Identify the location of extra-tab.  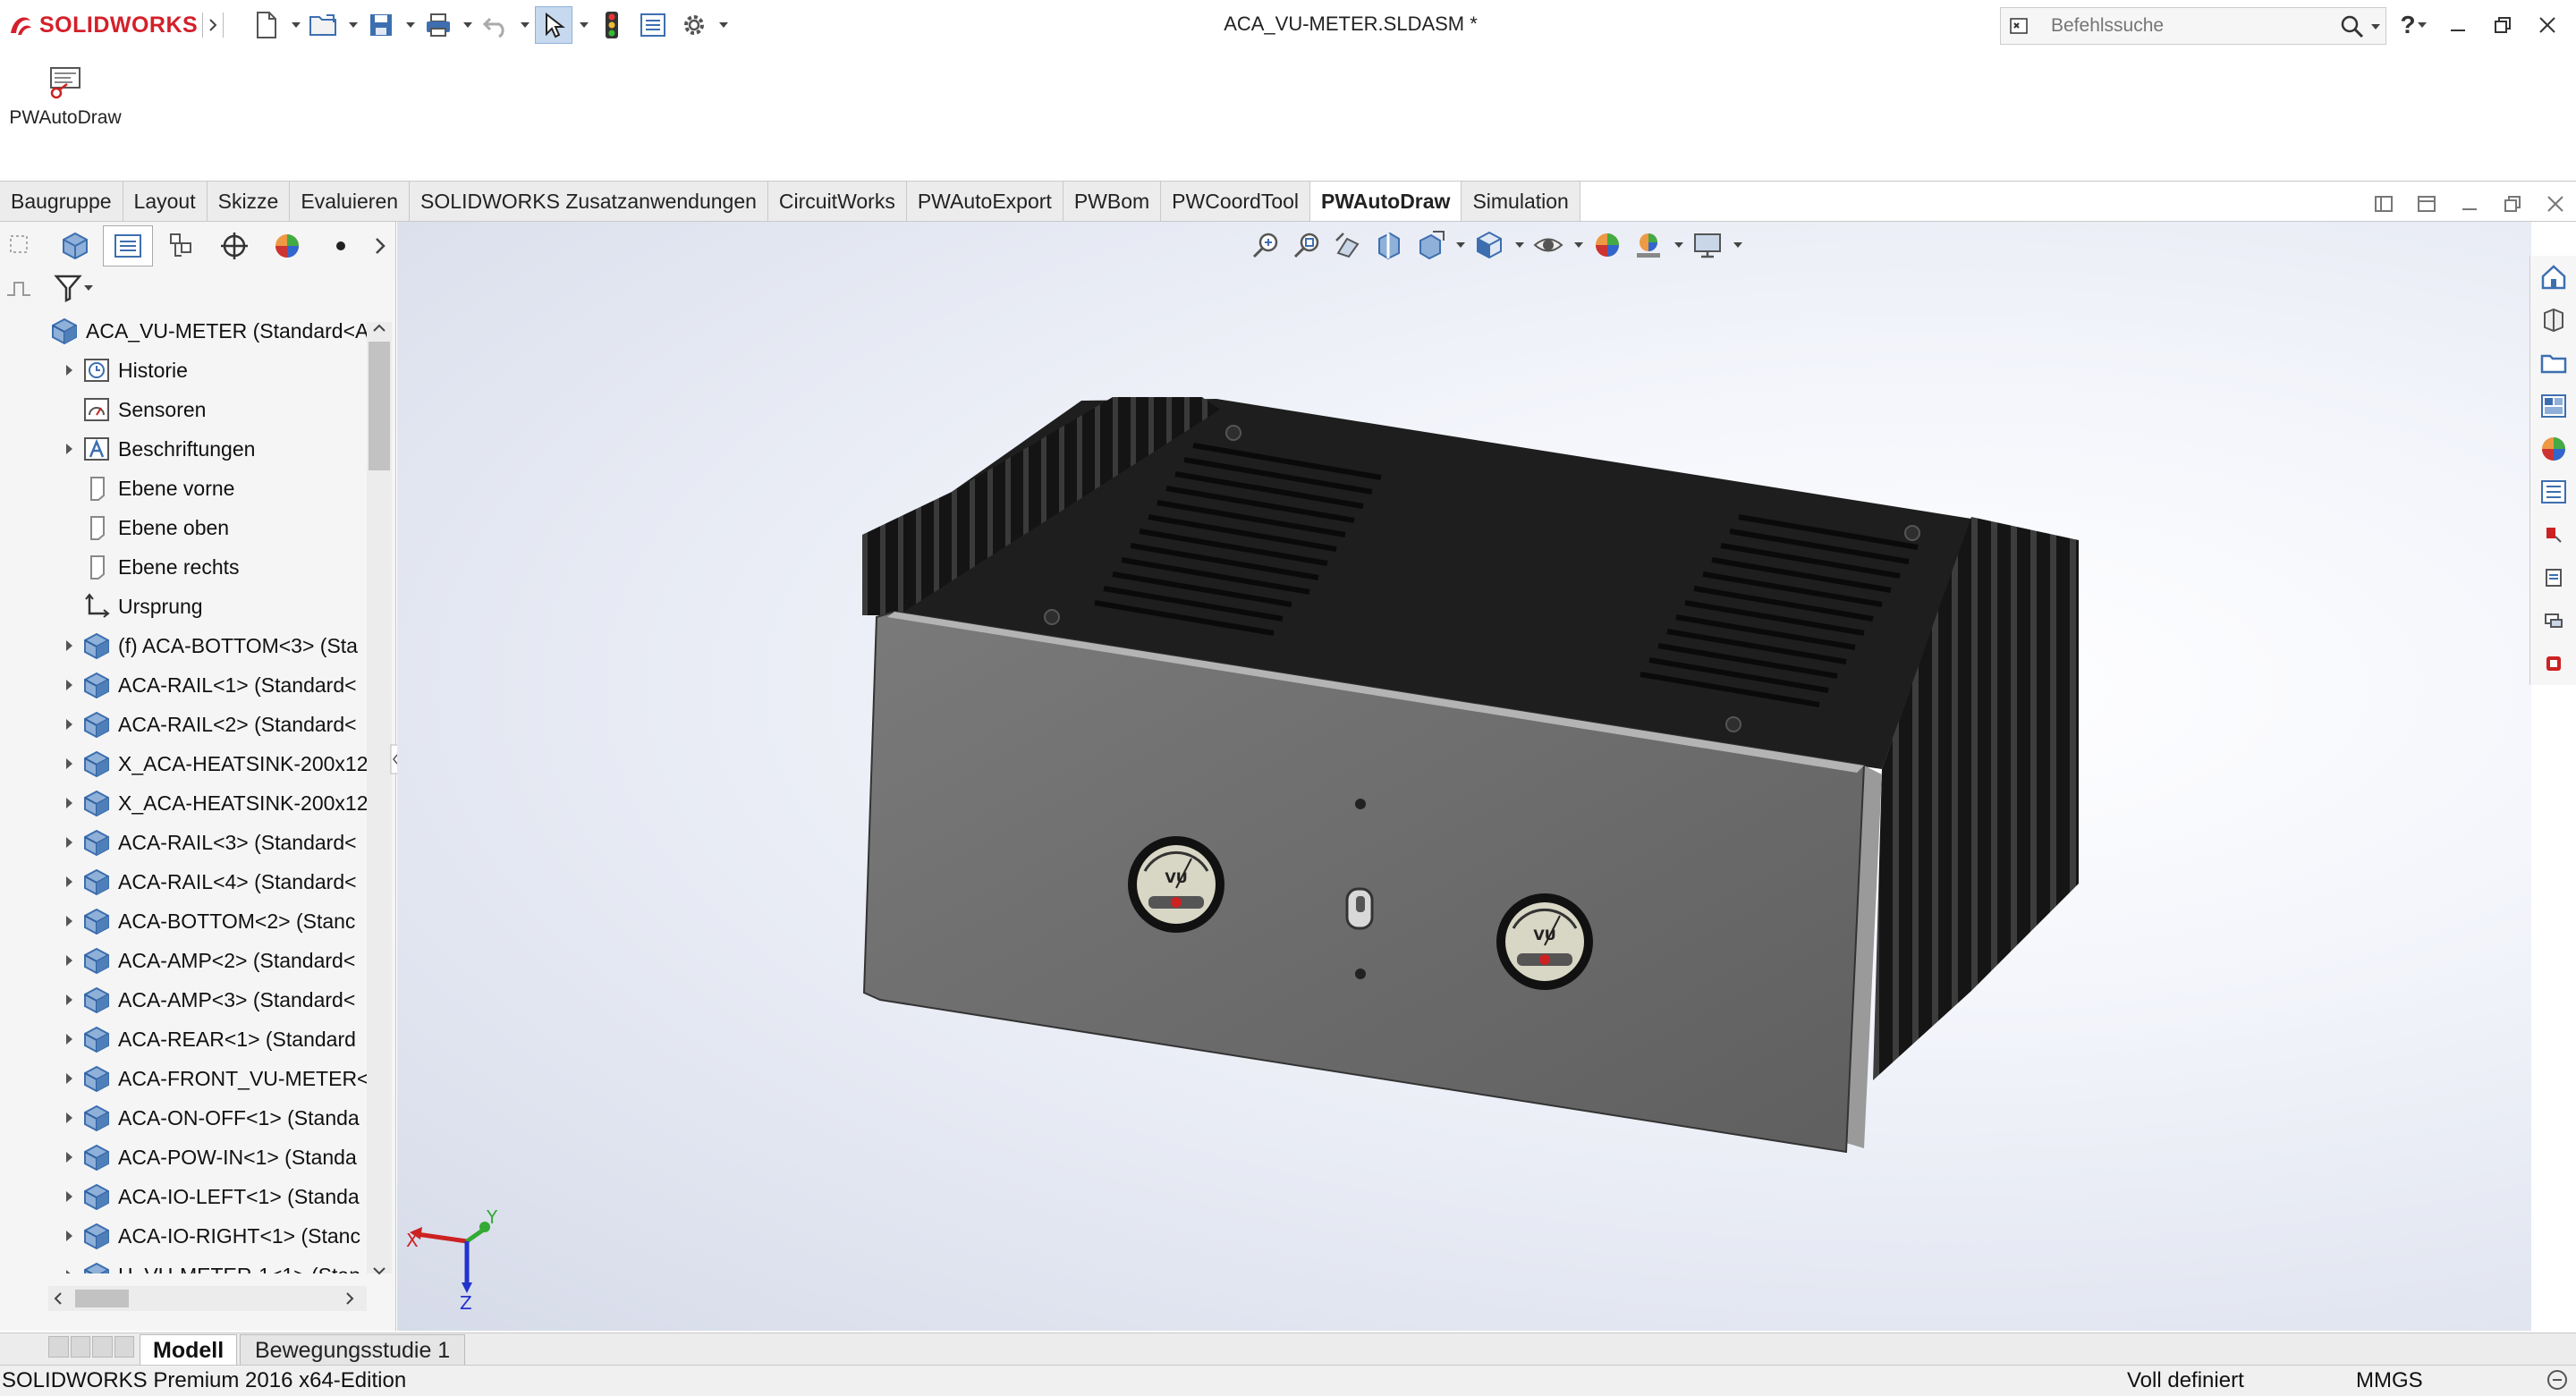
(340, 246).